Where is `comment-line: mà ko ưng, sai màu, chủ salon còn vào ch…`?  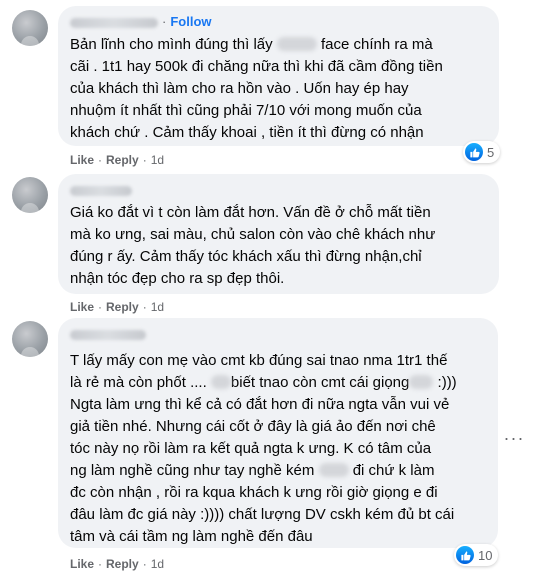
comment-line: mà ko ưng, sai màu, chủ salon còn vào ch… is located at coordinates (253, 234).